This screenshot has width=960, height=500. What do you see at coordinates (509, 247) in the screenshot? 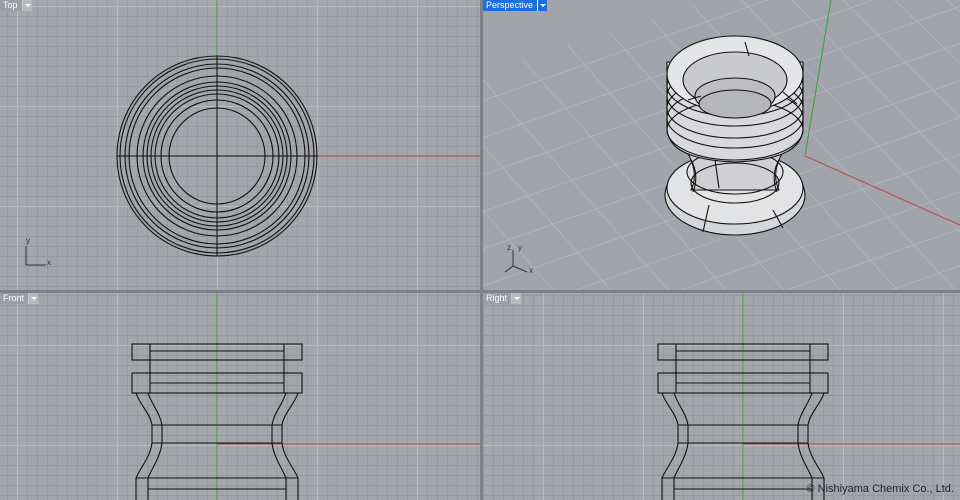
I see `axis-label-z: z` at bounding box center [509, 247].